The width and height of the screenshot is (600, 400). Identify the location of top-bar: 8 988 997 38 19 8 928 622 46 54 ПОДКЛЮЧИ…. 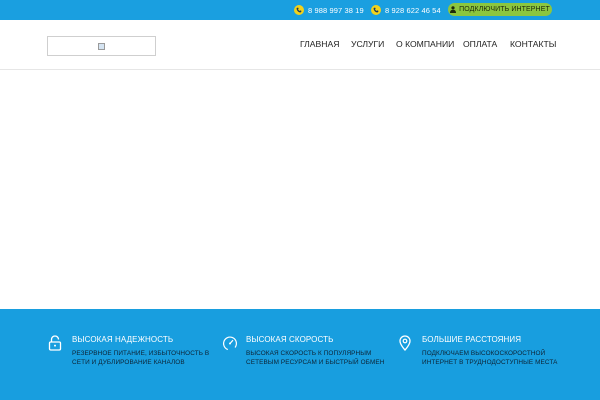
(300, 10).